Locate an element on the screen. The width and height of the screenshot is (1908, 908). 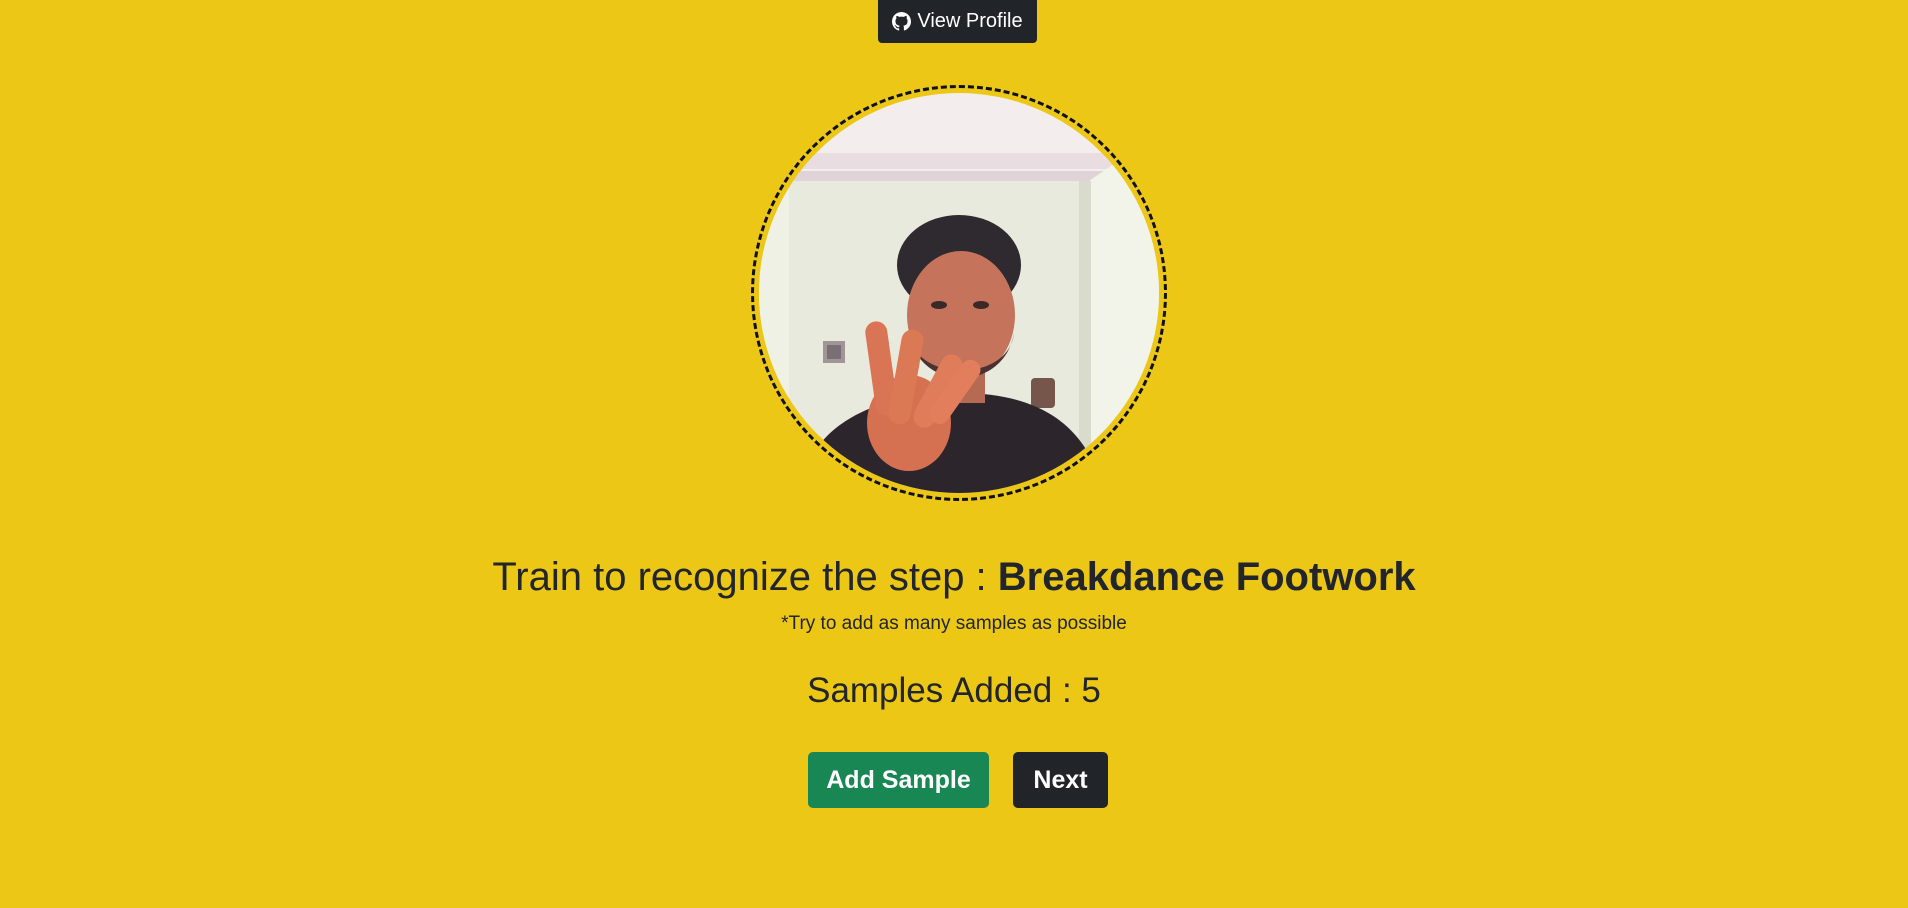
webcam-image is located at coordinates (959, 293).